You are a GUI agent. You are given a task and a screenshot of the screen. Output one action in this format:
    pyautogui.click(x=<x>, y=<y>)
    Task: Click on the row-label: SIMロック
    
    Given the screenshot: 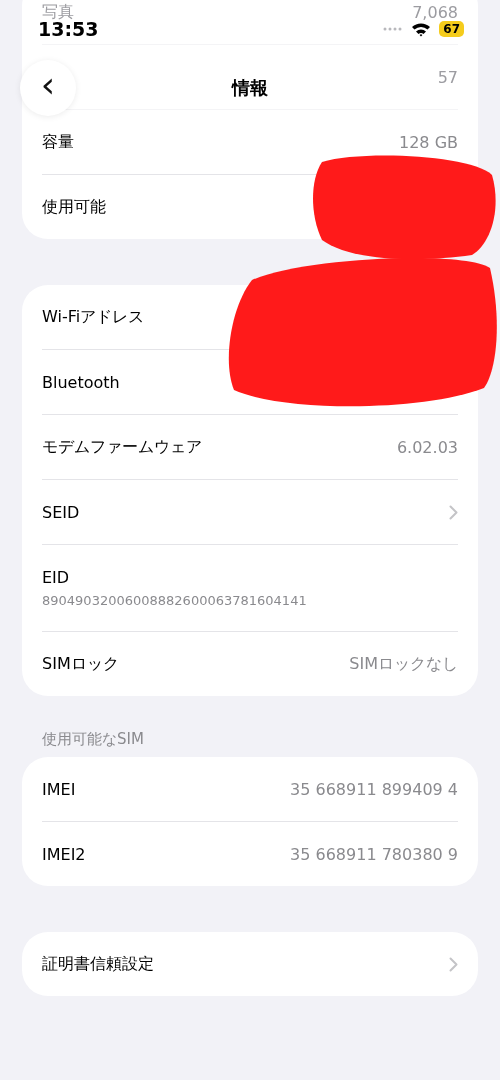 What is the action you would take?
    pyautogui.click(x=80, y=664)
    